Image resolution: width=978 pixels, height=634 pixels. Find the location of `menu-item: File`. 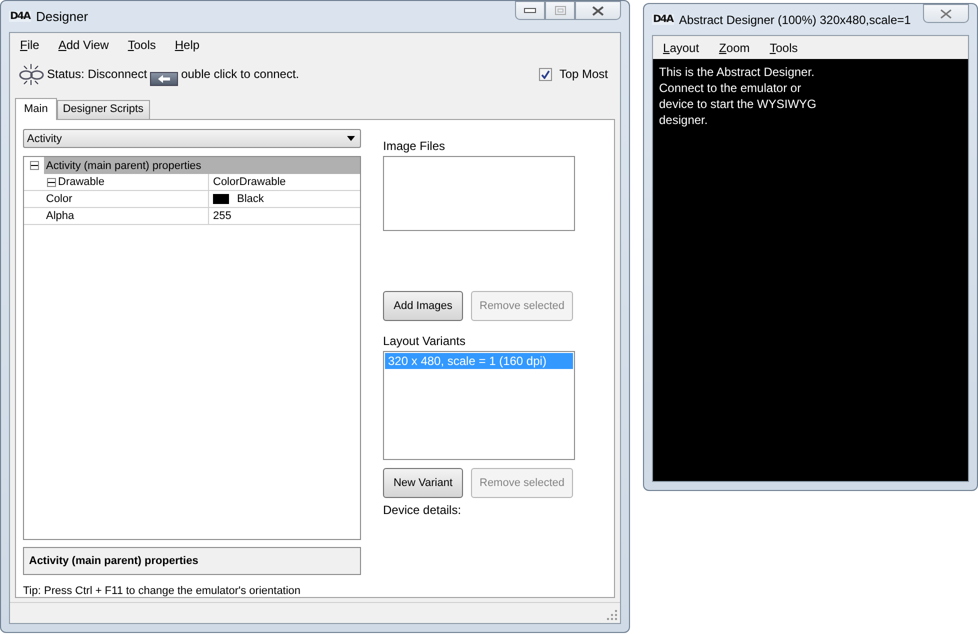

menu-item: File is located at coordinates (30, 45).